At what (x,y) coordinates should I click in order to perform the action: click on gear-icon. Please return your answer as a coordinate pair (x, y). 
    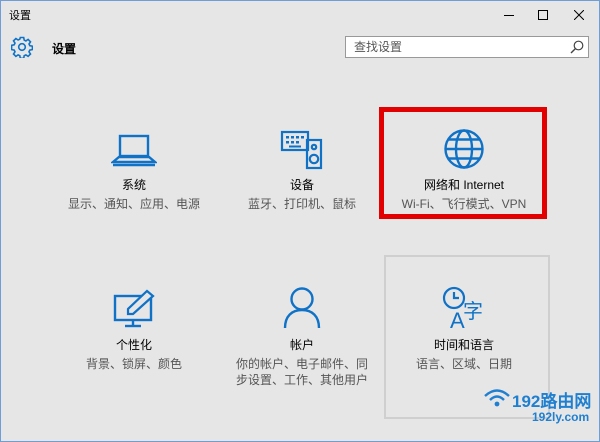
    Looking at the image, I should click on (22, 47).